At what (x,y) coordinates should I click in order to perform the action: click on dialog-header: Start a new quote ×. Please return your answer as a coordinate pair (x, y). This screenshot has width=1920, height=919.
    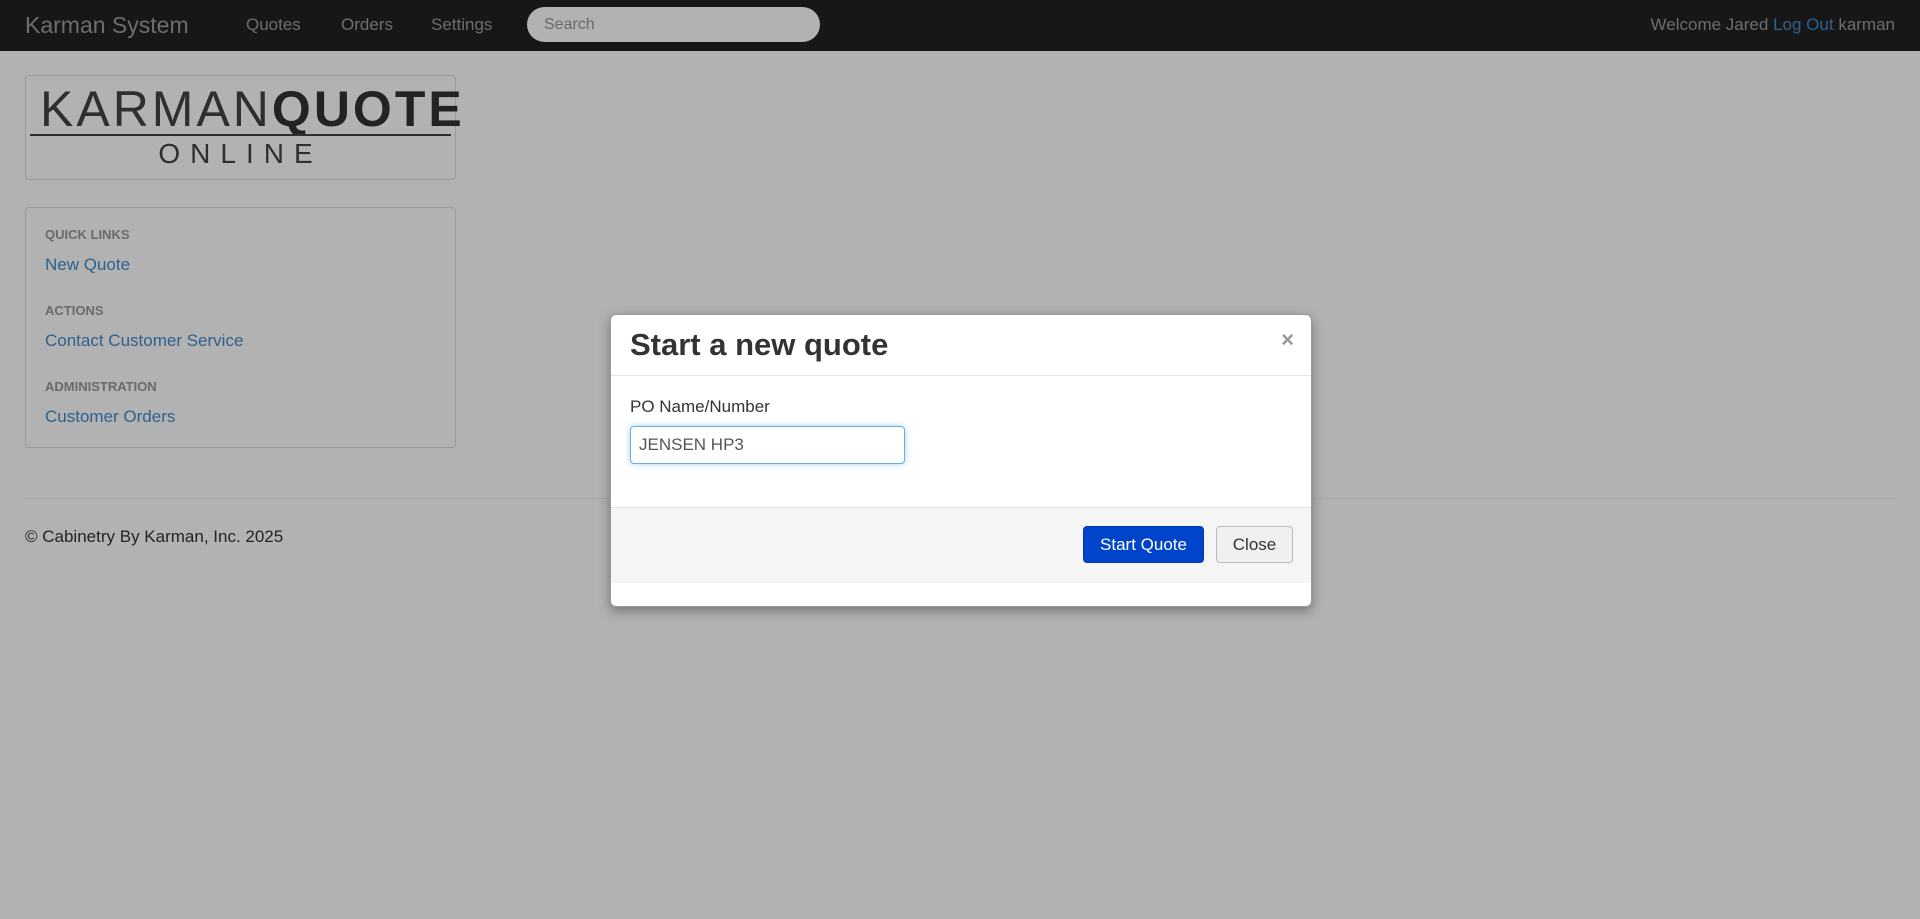
    Looking at the image, I should click on (961, 345).